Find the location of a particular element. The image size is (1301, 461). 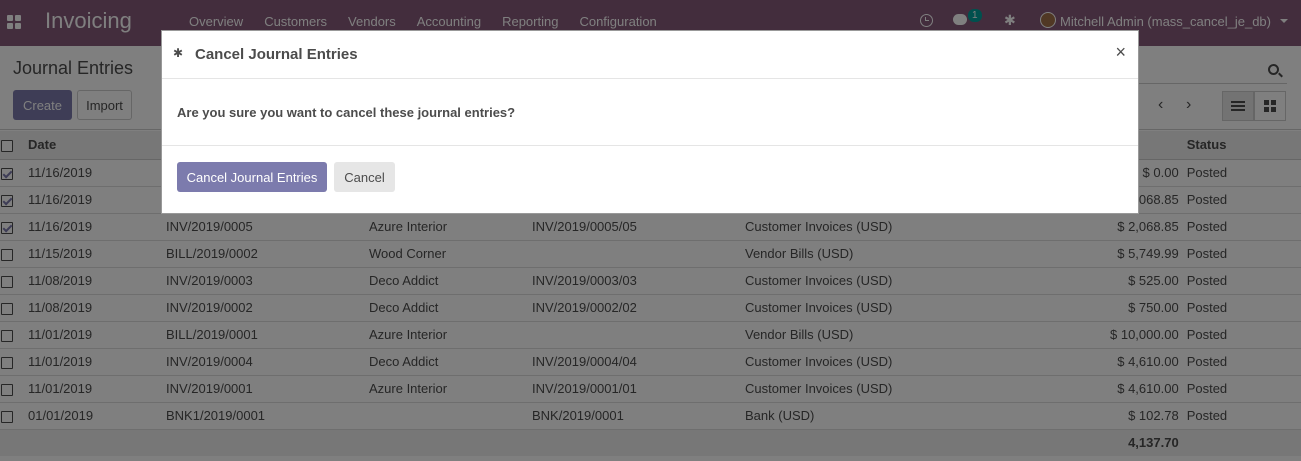

confirm-cancel-entries-button: Cancel Journal Entries is located at coordinates (252, 177).